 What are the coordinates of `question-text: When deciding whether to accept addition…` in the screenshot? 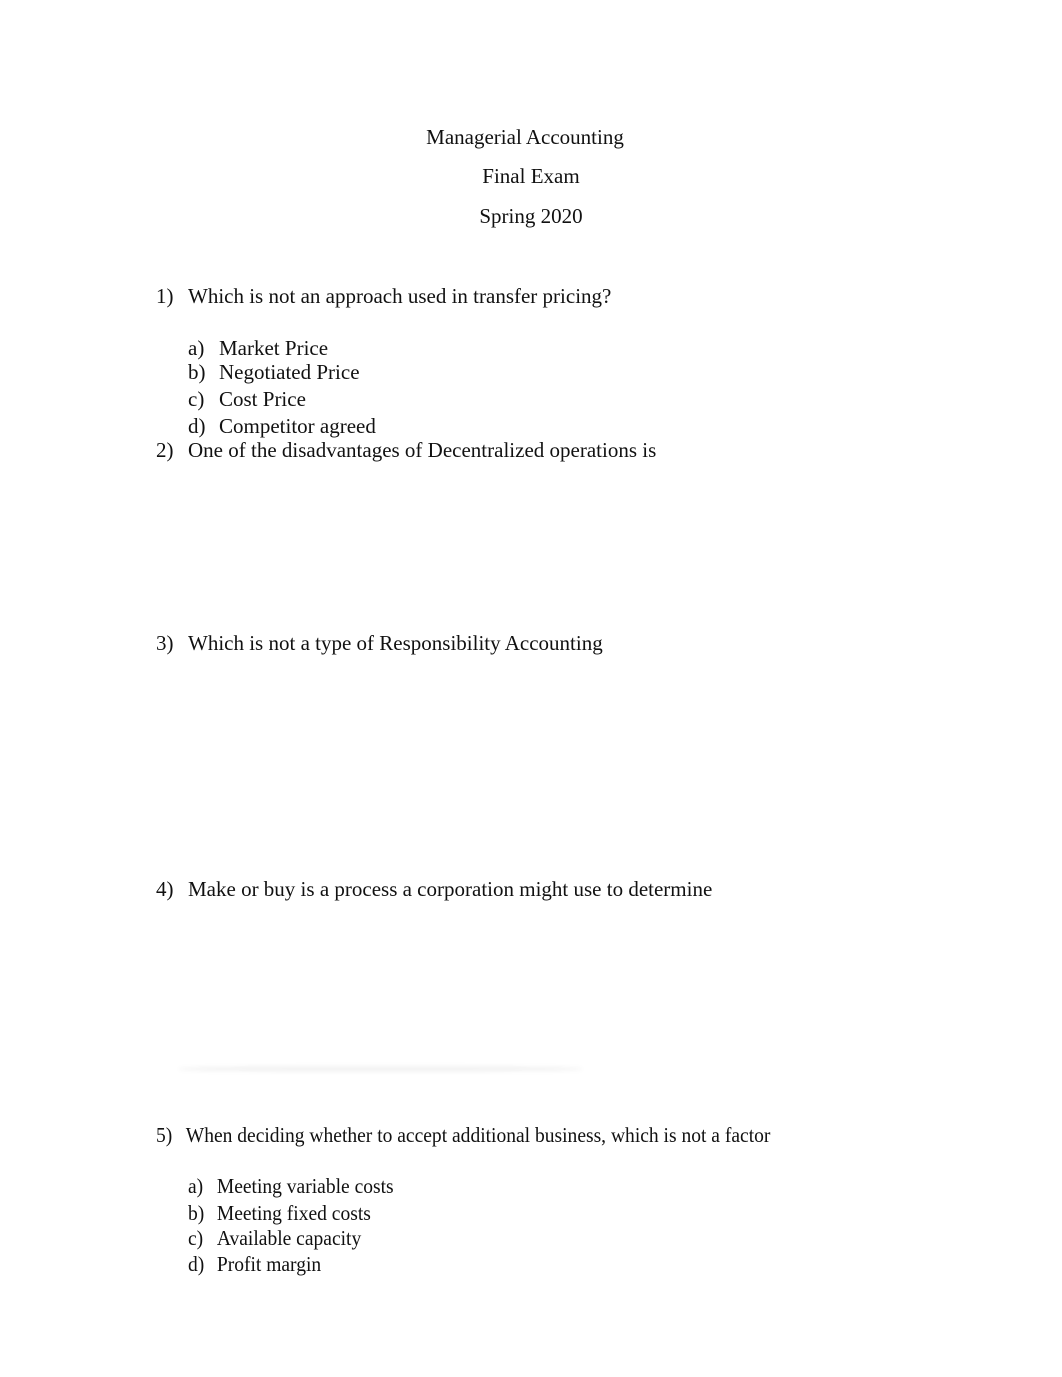 It's located at (478, 1135).